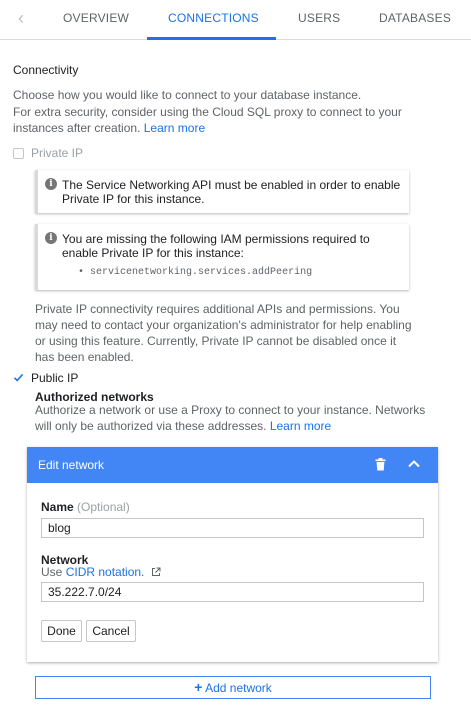 The height and width of the screenshot is (712, 471). I want to click on edit-network-title: Edit network, so click(71, 465).